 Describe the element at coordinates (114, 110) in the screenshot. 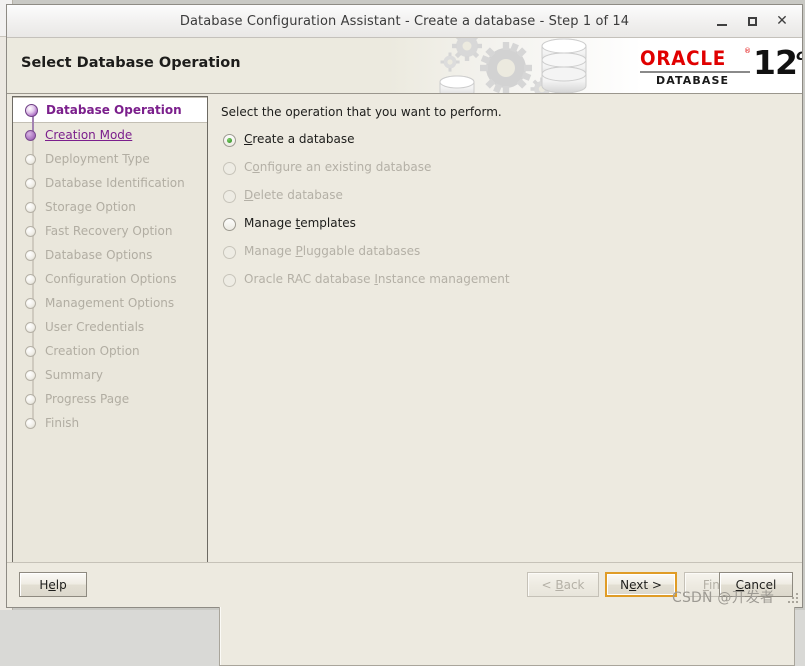

I see `sidebar-step-label: Database Operation` at that location.